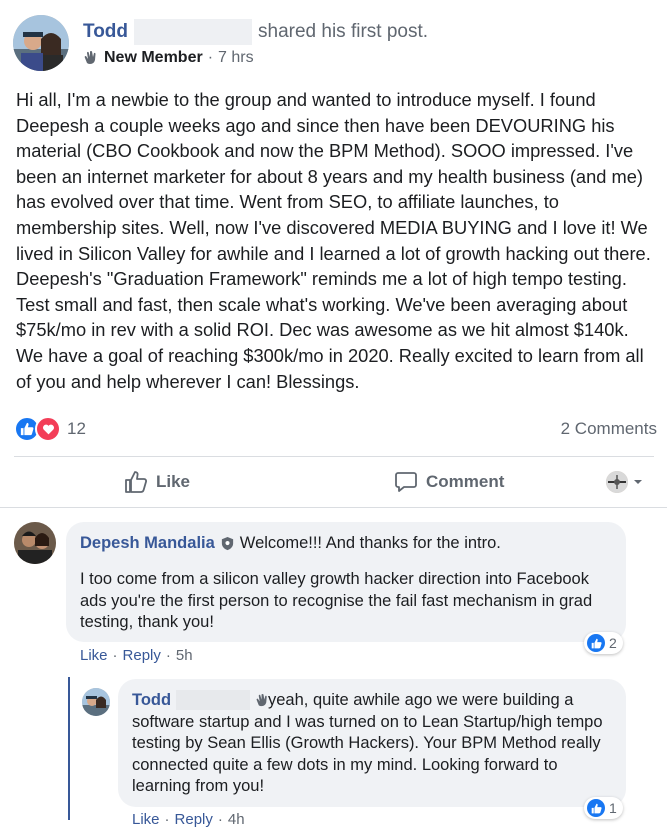 Image resolution: width=667 pixels, height=828 pixels. What do you see at coordinates (638, 482) in the screenshot?
I see `chevron-down-icon` at bounding box center [638, 482].